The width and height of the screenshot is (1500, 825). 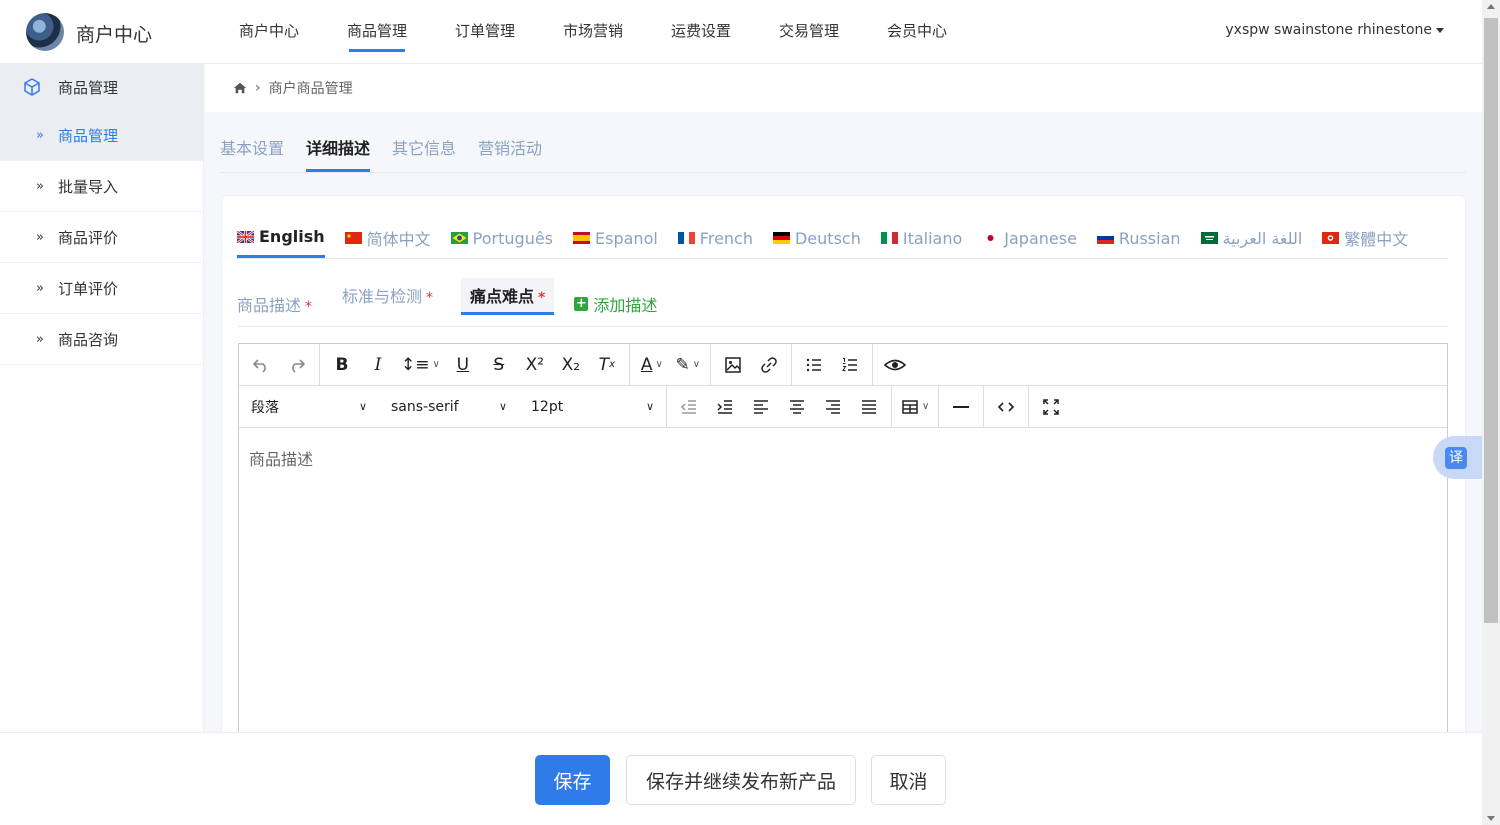 I want to click on indent-icon, so click(x=725, y=407).